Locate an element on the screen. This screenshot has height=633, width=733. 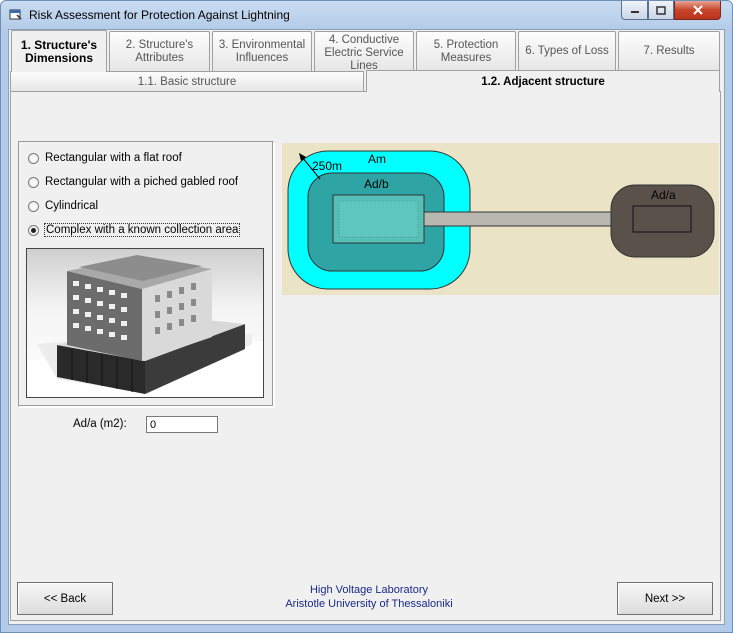
footer-university: Aristotle University of Thessaloniki is located at coordinates (369, 604).